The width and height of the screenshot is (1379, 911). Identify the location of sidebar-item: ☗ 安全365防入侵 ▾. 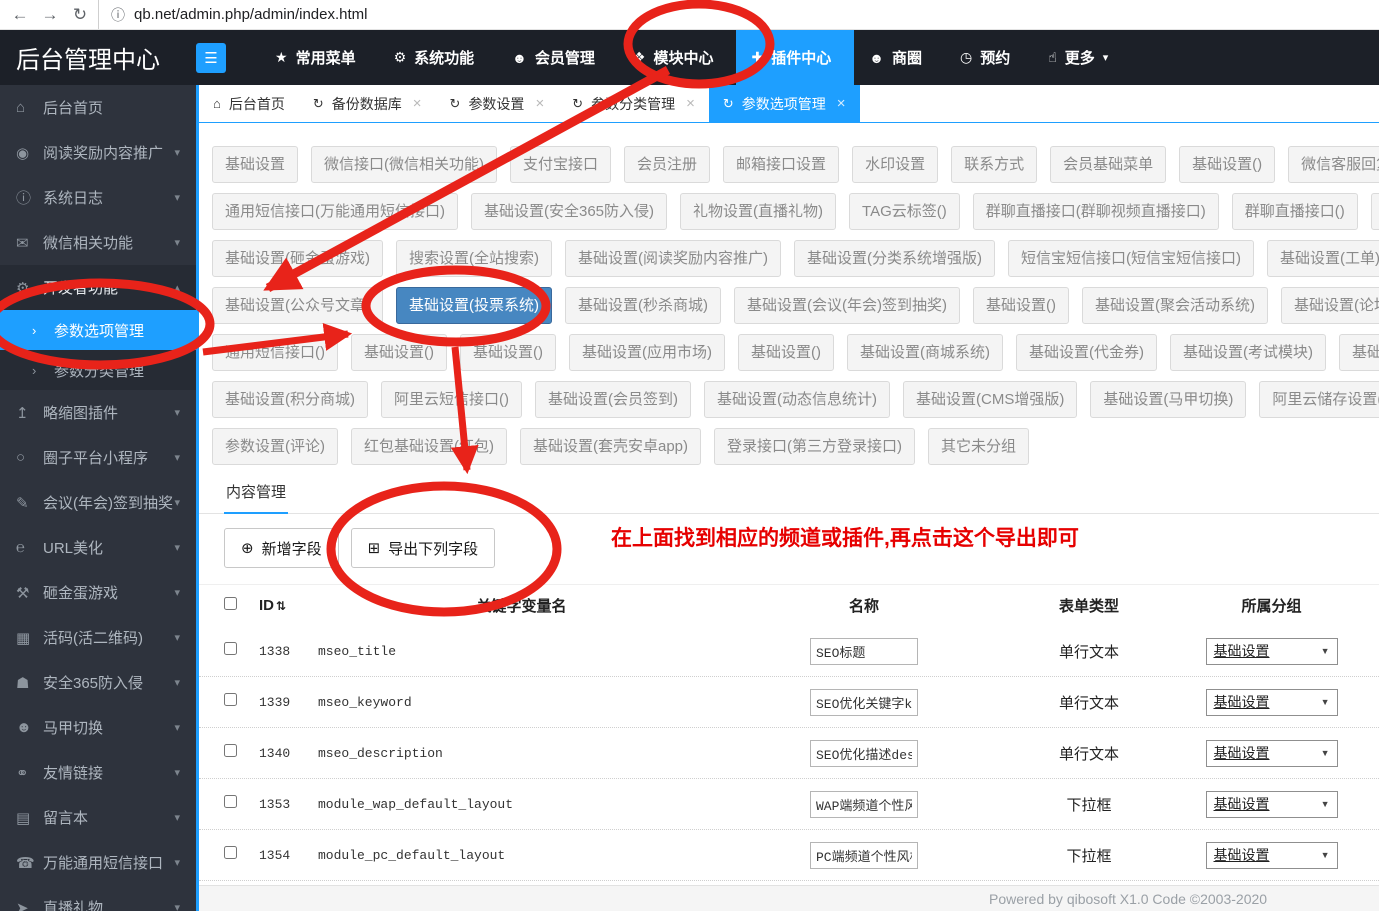
(98, 682).